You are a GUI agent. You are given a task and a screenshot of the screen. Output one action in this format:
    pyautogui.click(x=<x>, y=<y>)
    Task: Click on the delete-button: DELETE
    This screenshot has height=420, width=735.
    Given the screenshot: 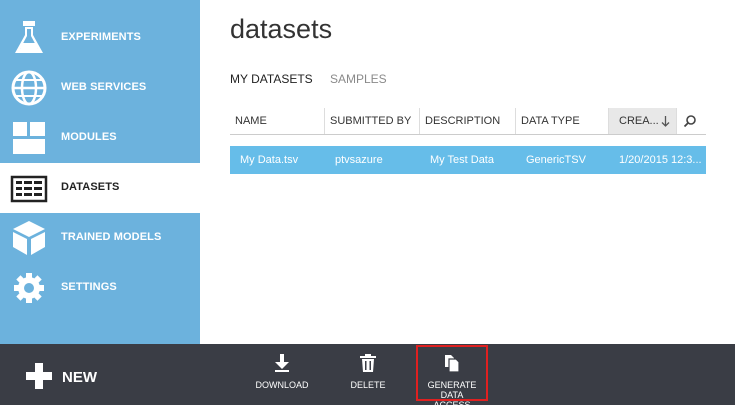 What is the action you would take?
    pyautogui.click(x=368, y=372)
    